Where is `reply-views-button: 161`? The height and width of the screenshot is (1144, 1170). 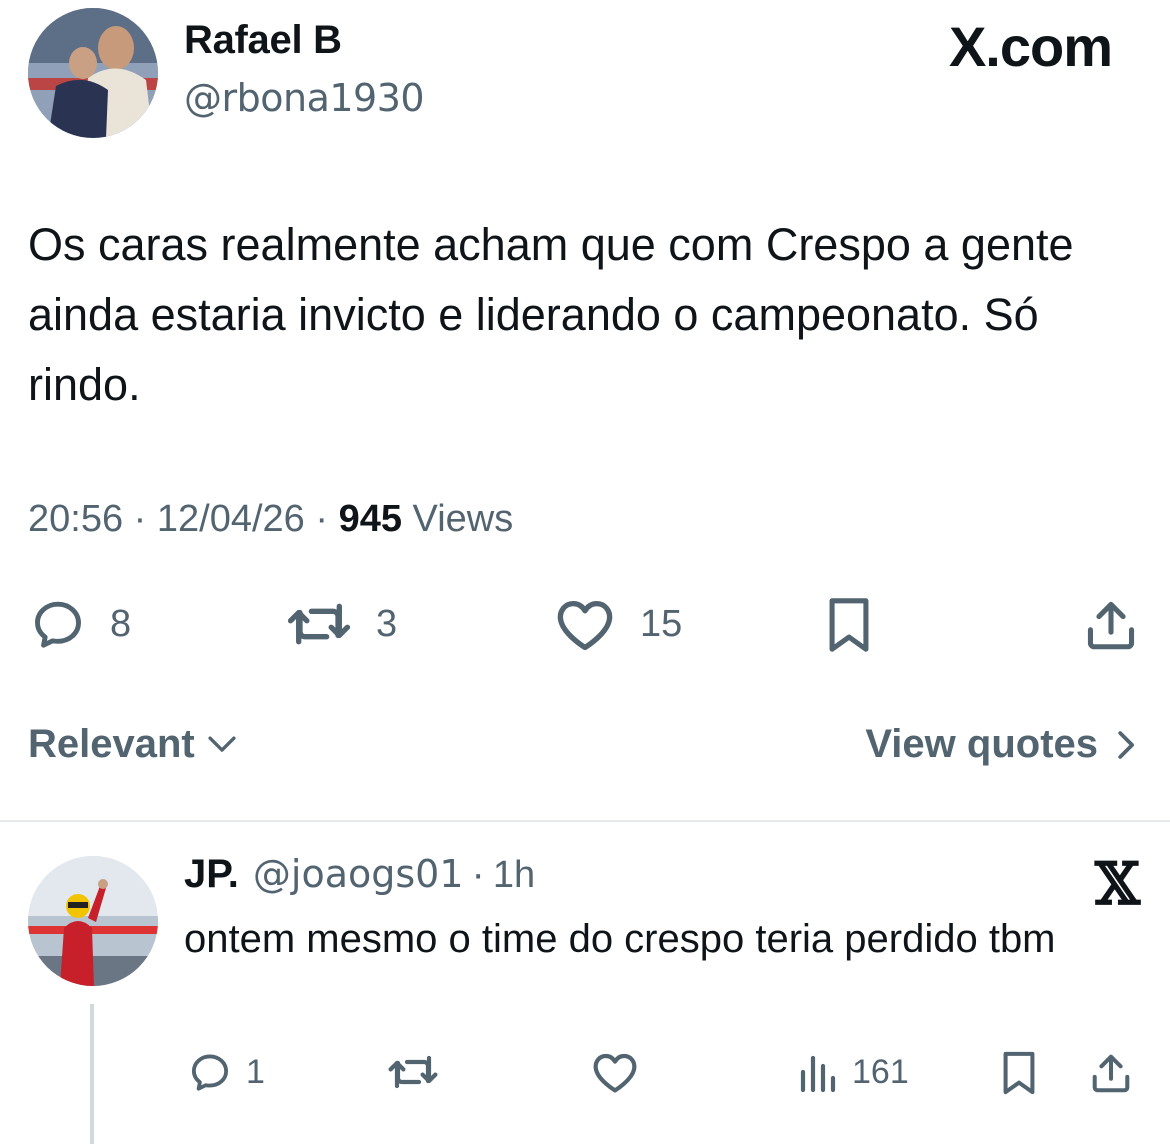
reply-views-button: 161 is located at coordinates (852, 1072).